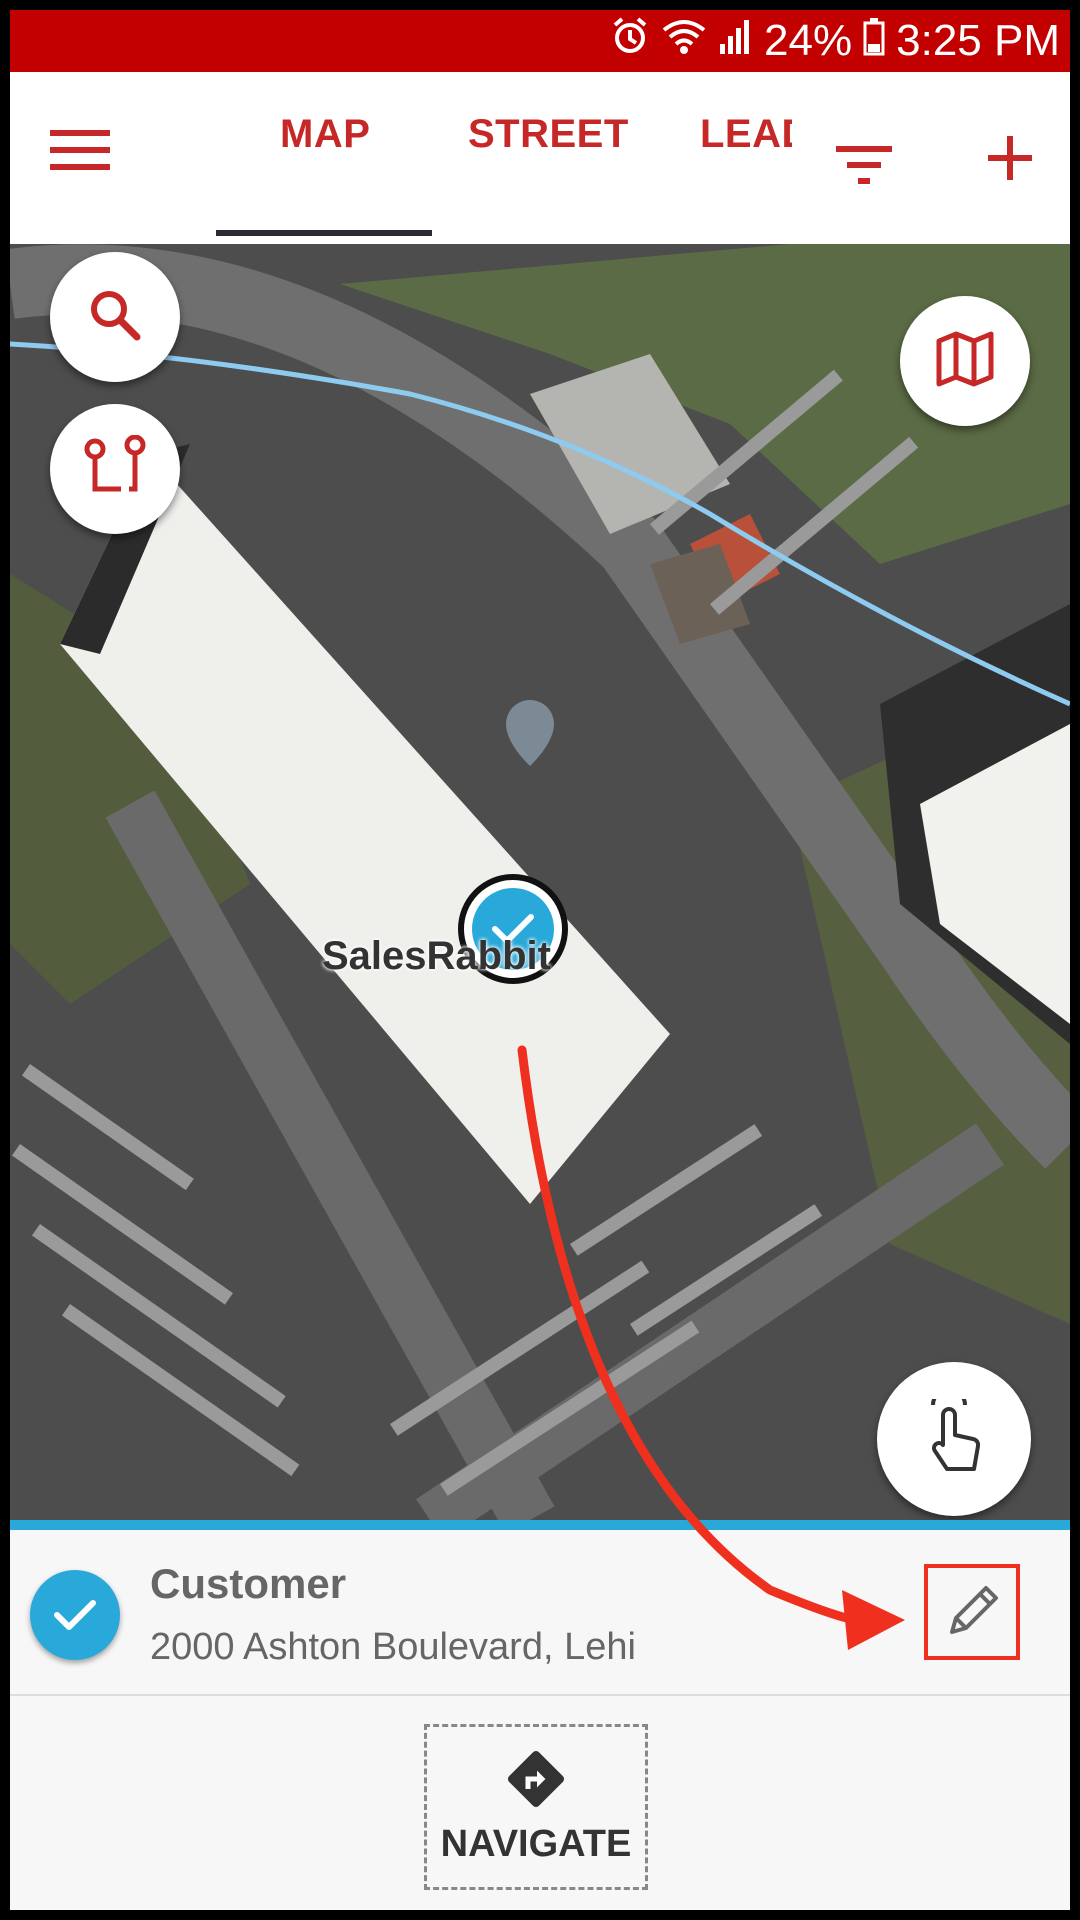 This screenshot has width=1080, height=1920. I want to click on sheet-top-border, so click(540, 1525).